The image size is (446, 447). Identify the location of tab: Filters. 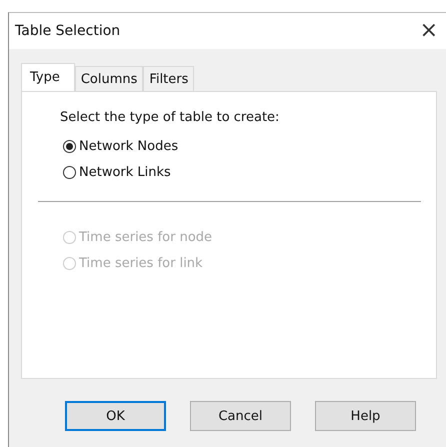
(168, 78).